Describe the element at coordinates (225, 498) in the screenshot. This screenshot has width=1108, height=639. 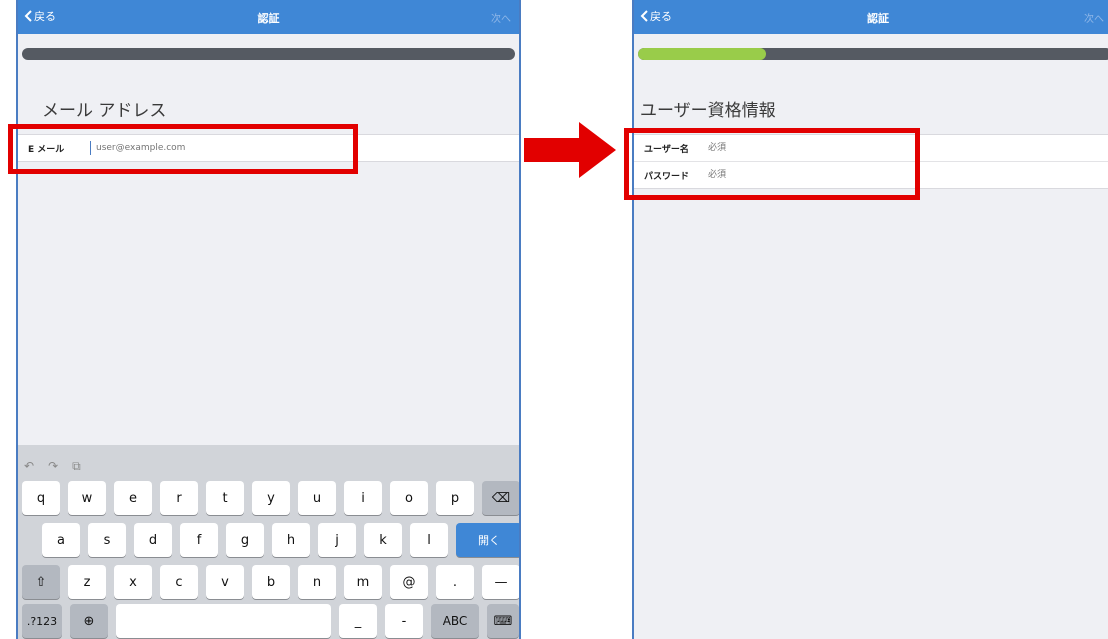
I see `key: t` at that location.